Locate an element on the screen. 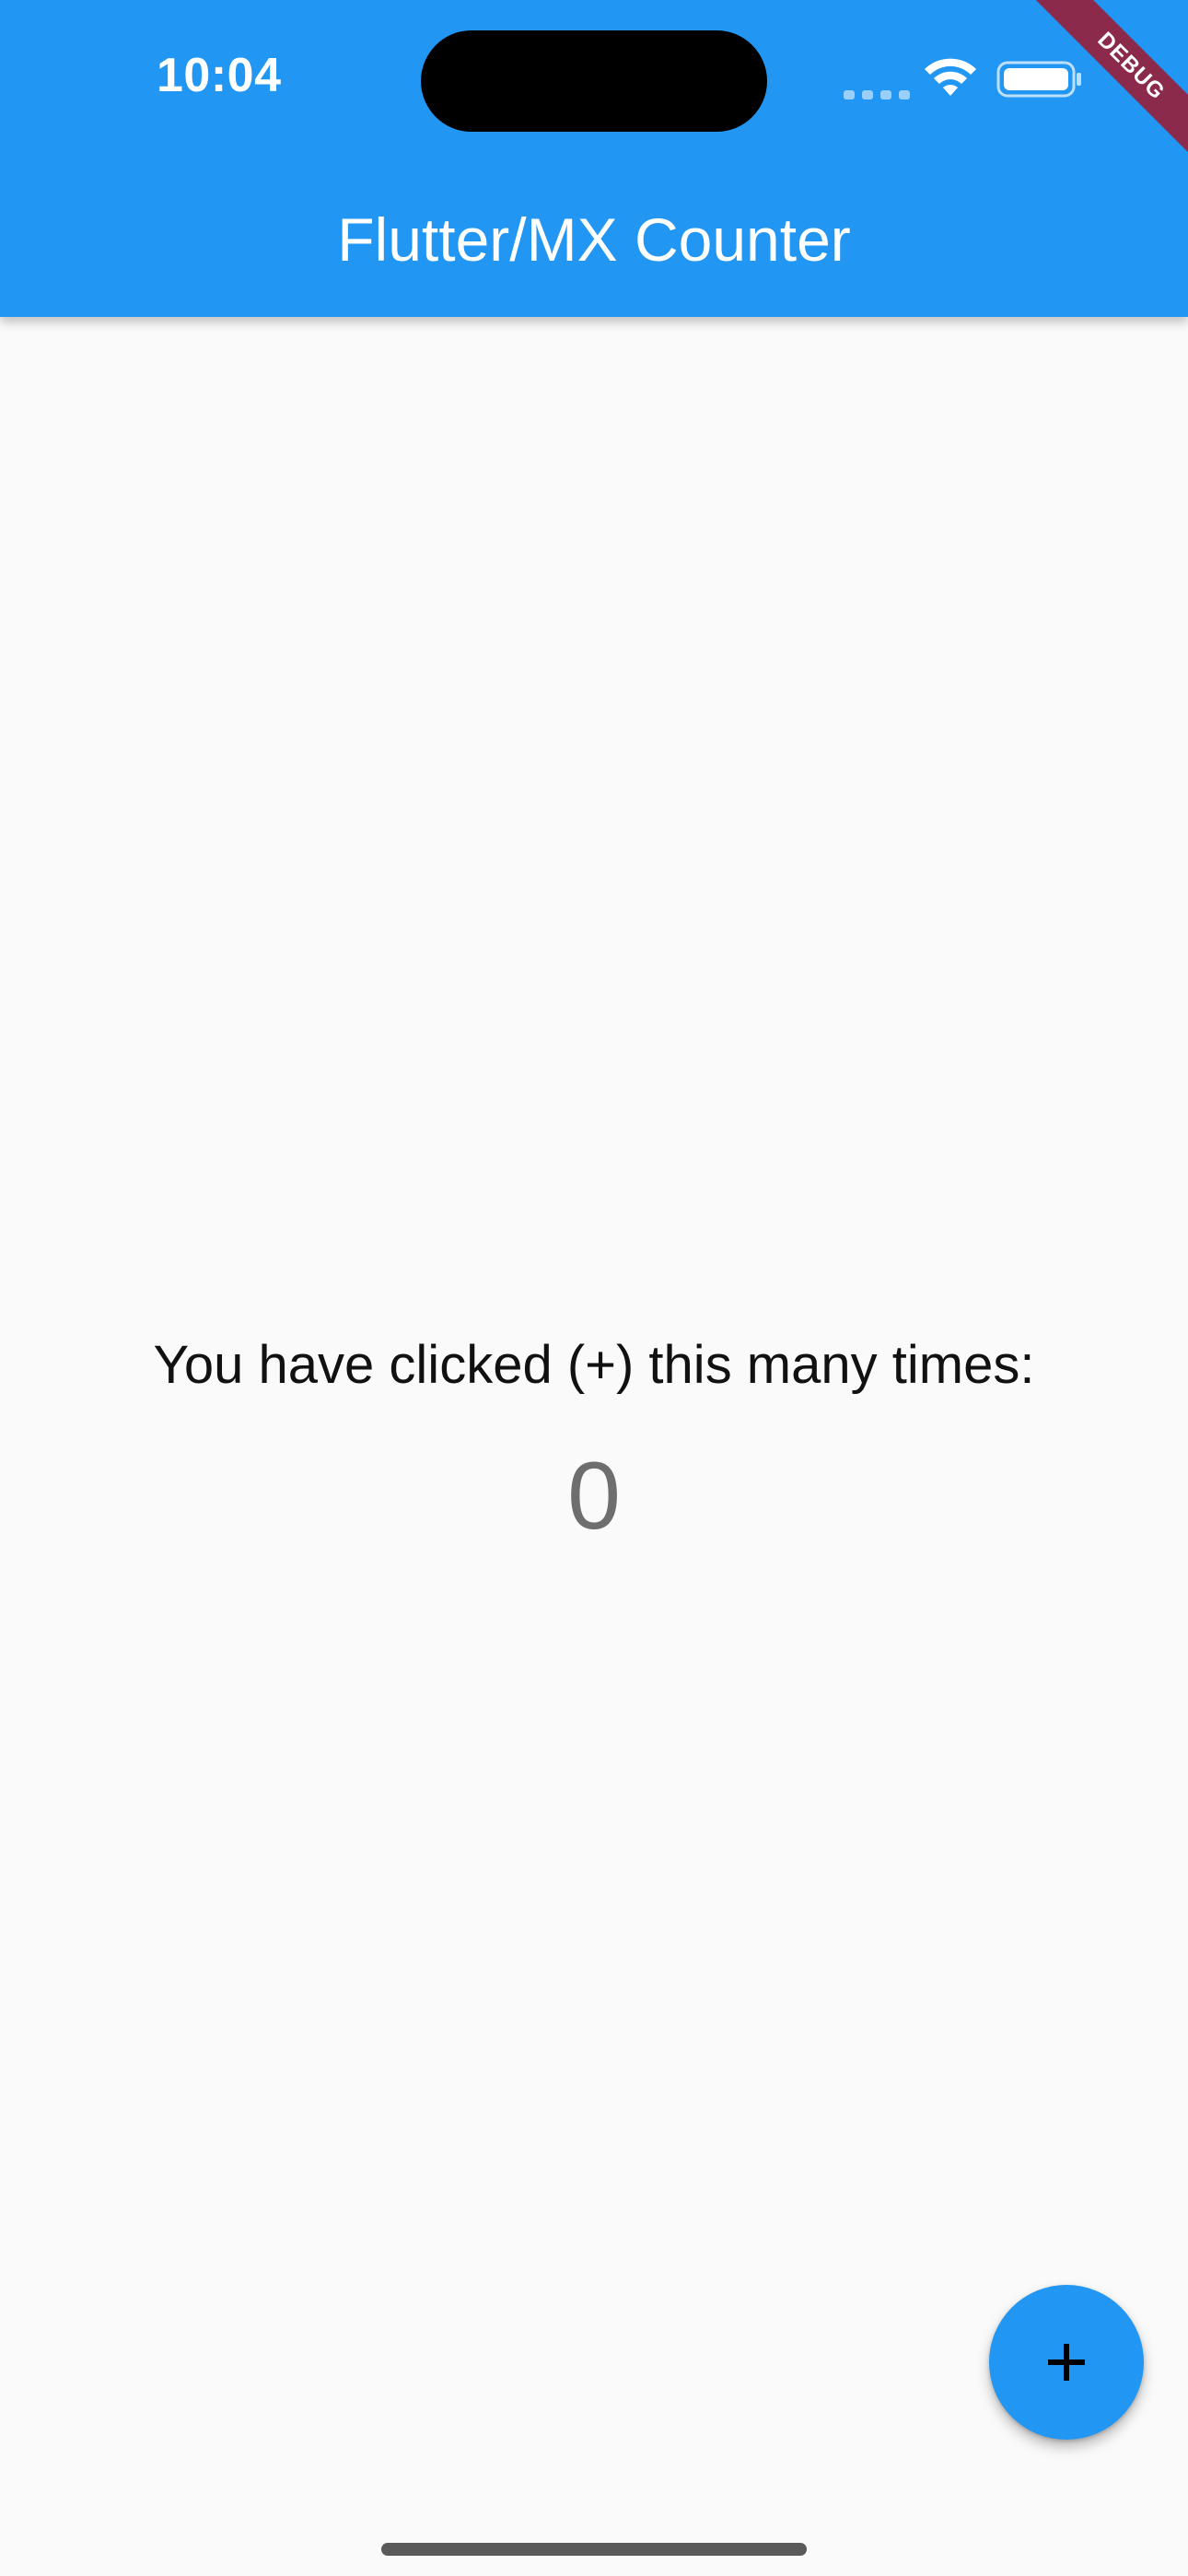 Image resolution: width=1188 pixels, height=2576 pixels. increment-button is located at coordinates (1066, 2362).